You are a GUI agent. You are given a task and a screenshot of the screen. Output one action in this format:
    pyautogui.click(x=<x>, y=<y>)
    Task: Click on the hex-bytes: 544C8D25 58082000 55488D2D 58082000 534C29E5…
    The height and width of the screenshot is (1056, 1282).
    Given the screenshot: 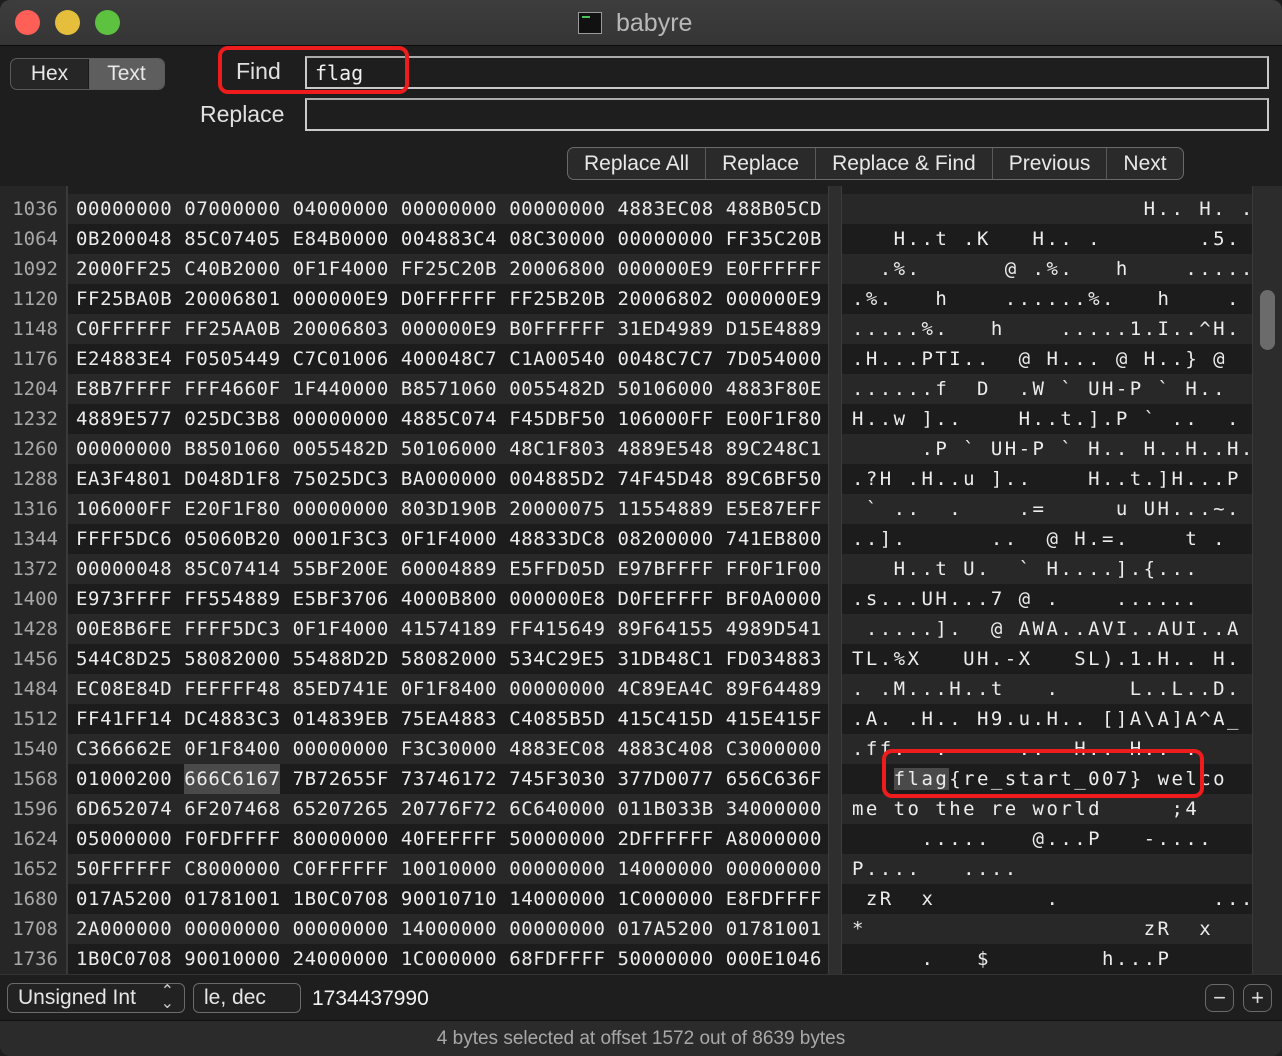 What is the action you would take?
    pyautogui.click(x=455, y=659)
    